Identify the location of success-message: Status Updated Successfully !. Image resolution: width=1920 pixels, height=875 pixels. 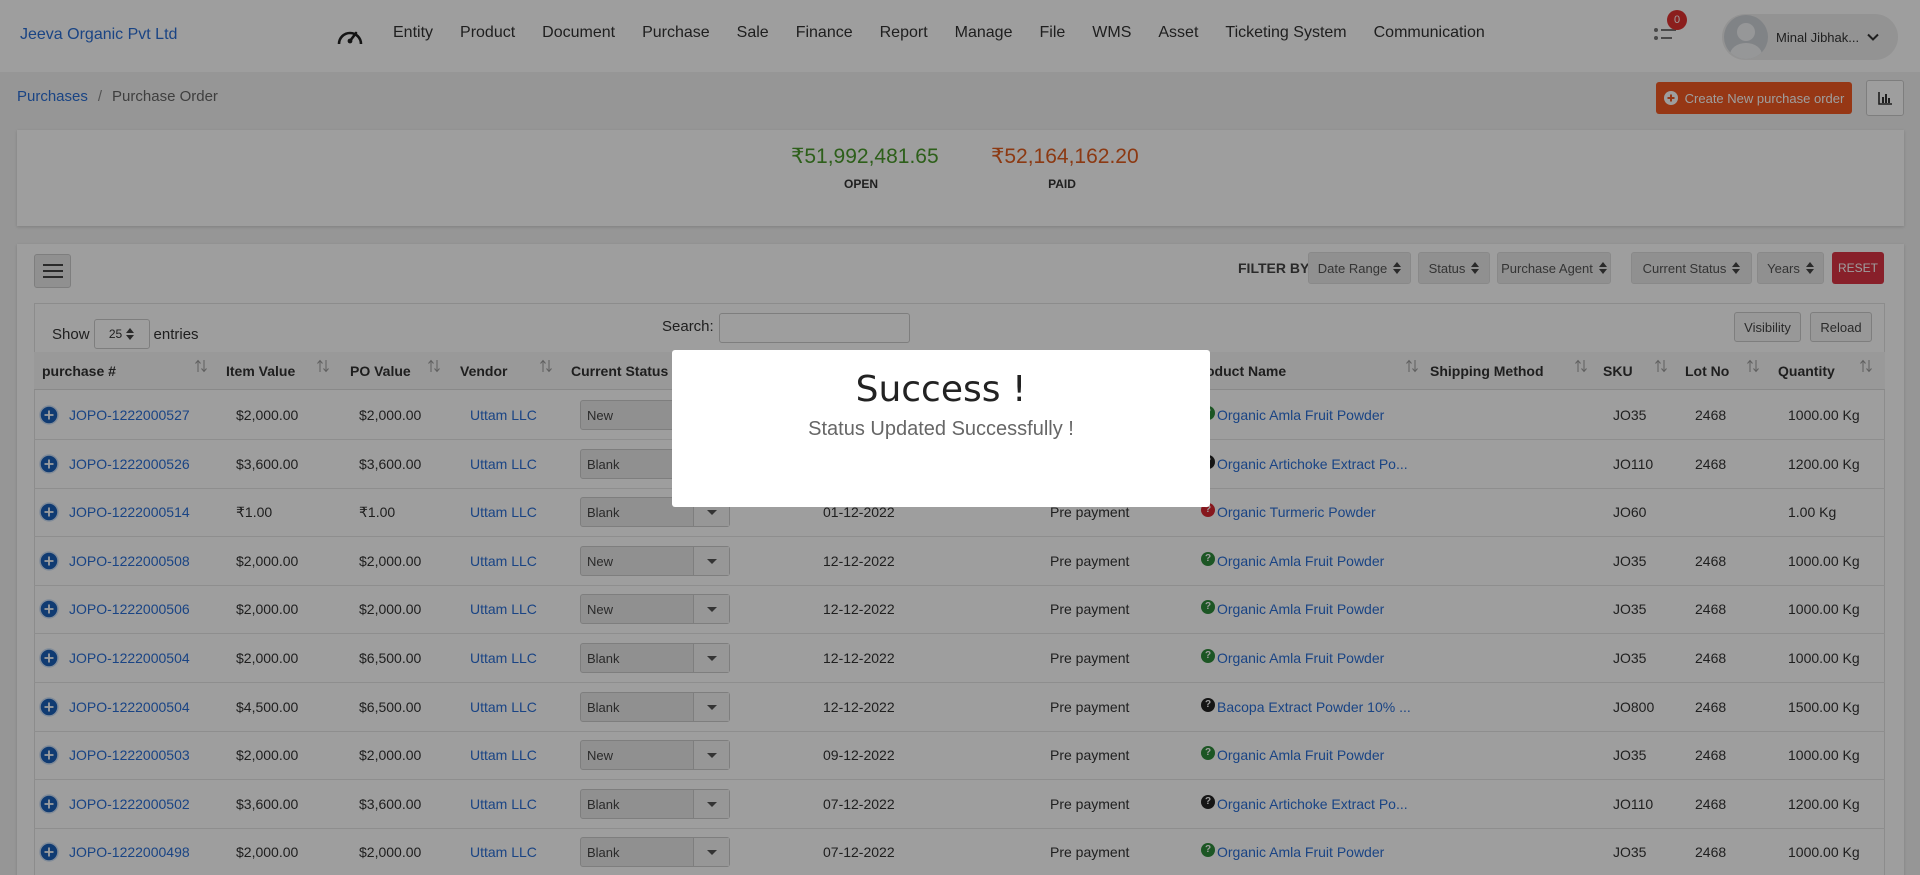
(941, 429).